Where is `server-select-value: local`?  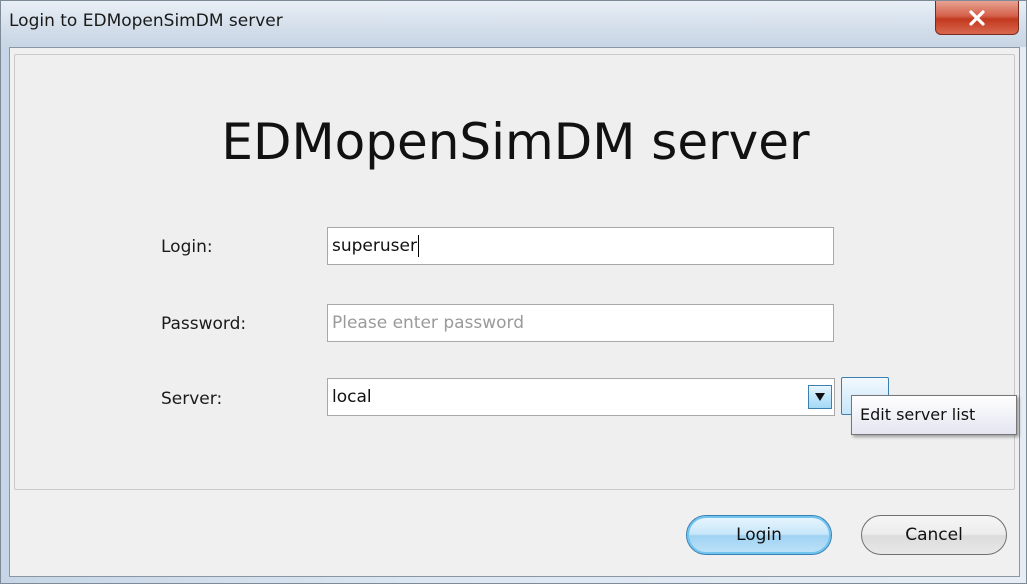
server-select-value: local is located at coordinates (352, 397).